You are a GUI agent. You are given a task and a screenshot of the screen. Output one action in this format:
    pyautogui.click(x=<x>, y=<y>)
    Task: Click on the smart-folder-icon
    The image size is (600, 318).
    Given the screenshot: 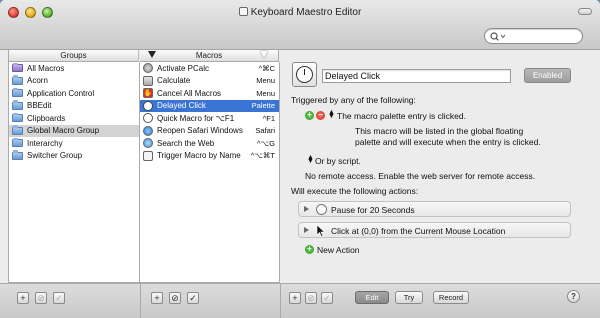 What is the action you would take?
    pyautogui.click(x=17, y=67)
    